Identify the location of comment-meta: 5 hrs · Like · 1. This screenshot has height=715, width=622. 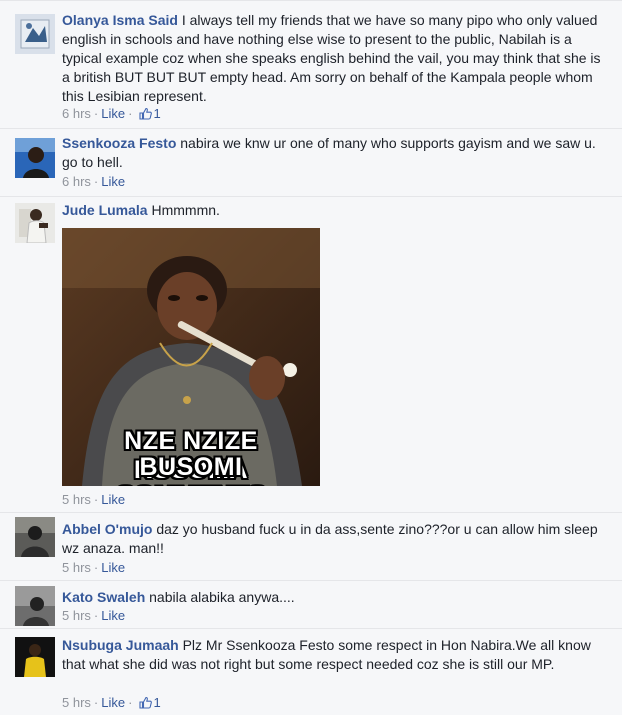
(111, 704).